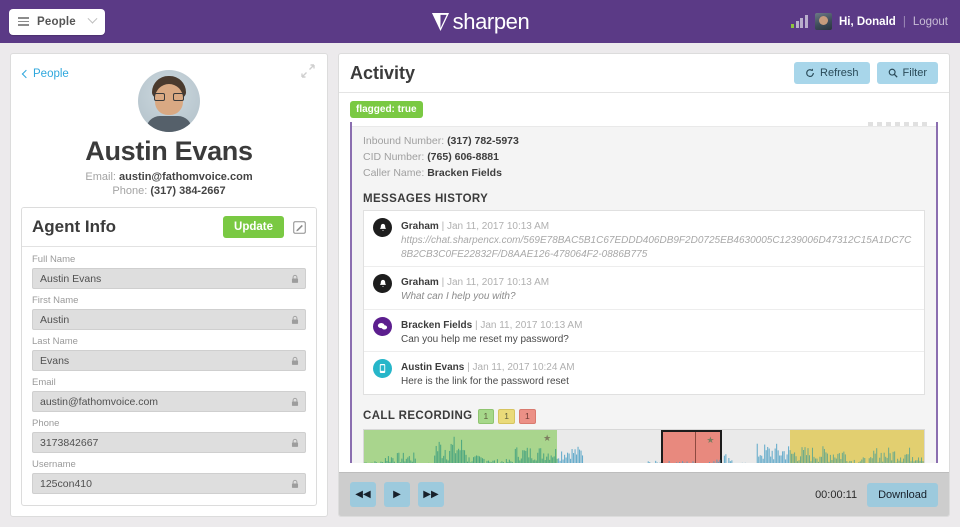 This screenshot has width=960, height=527. I want to click on call-meta-line-0: Inbound Number: (317) 782-5973, so click(649, 141).